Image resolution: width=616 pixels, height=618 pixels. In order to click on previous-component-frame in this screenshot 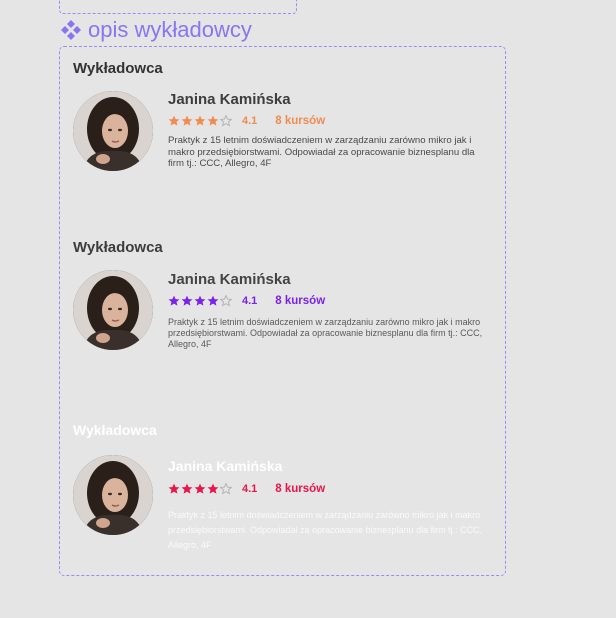, I will do `click(178, 7)`.